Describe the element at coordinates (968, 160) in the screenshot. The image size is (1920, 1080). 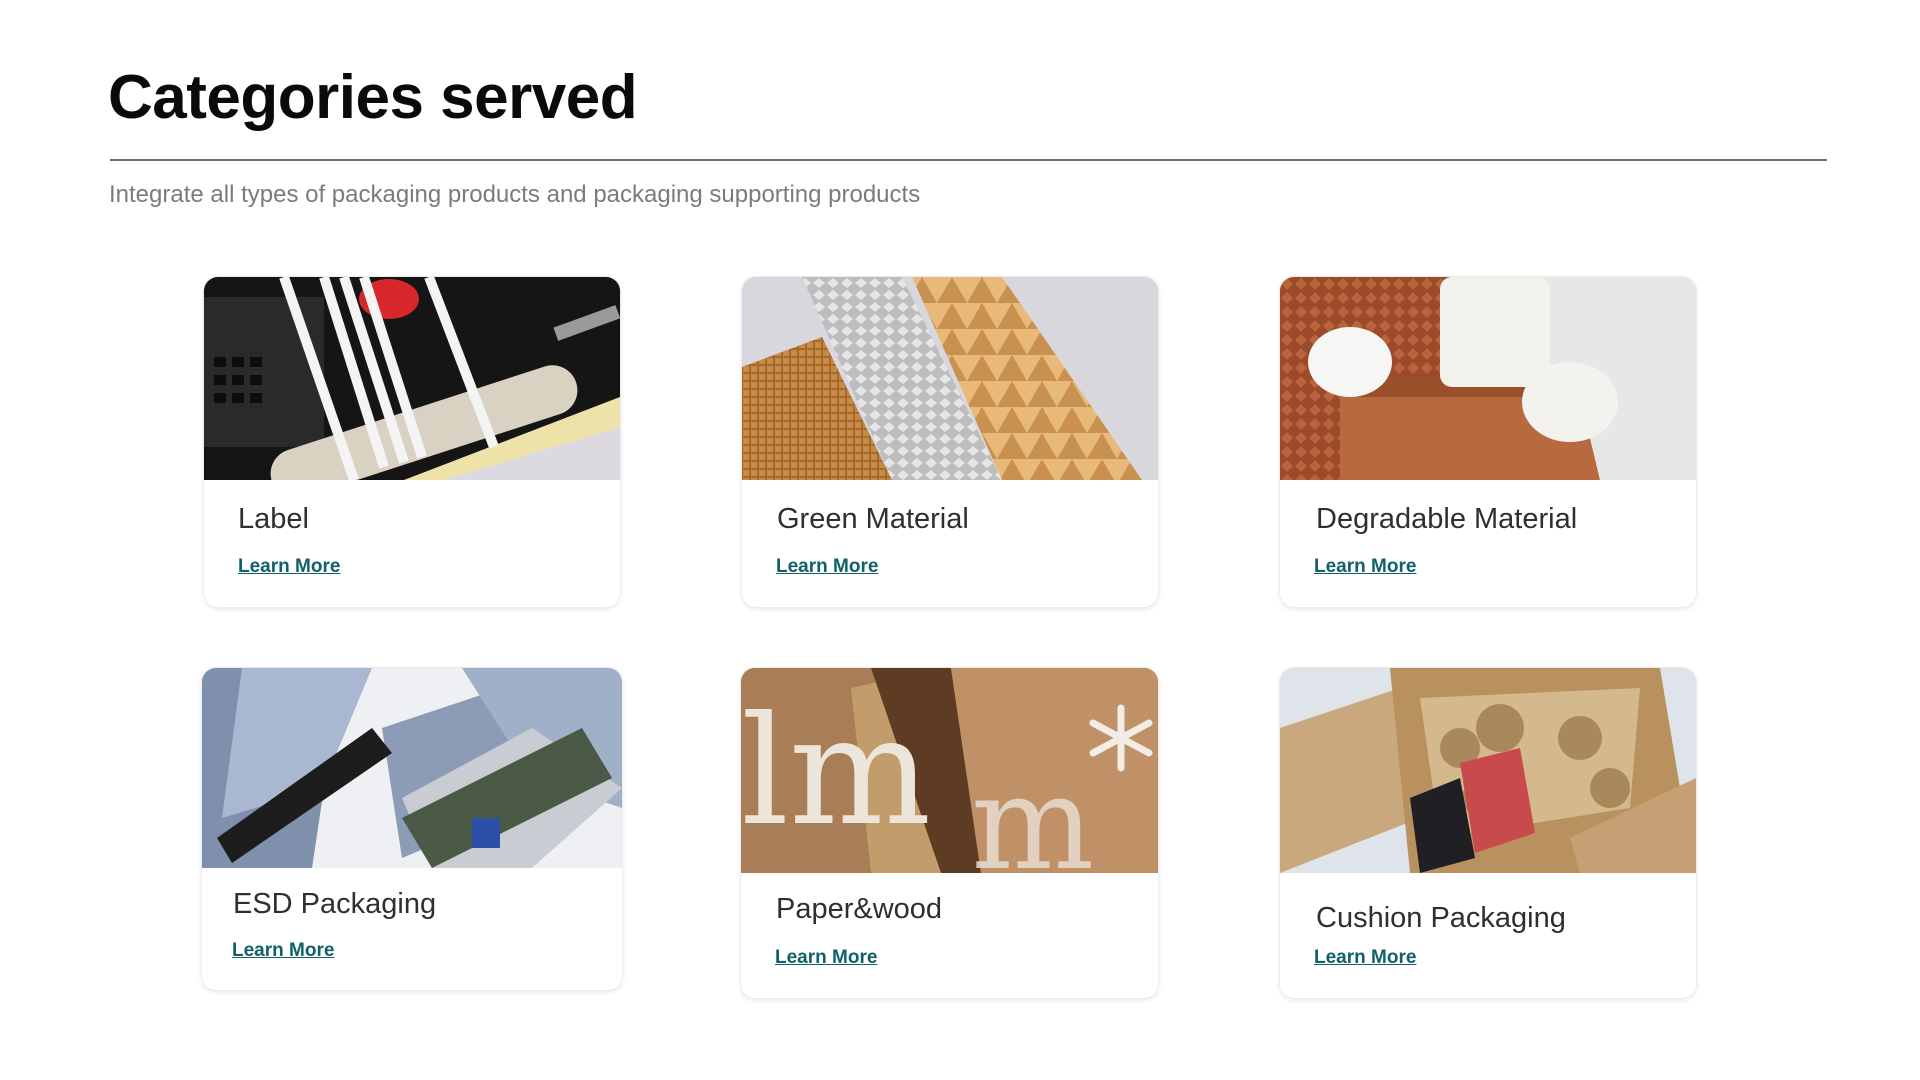
I see `title-divider` at that location.